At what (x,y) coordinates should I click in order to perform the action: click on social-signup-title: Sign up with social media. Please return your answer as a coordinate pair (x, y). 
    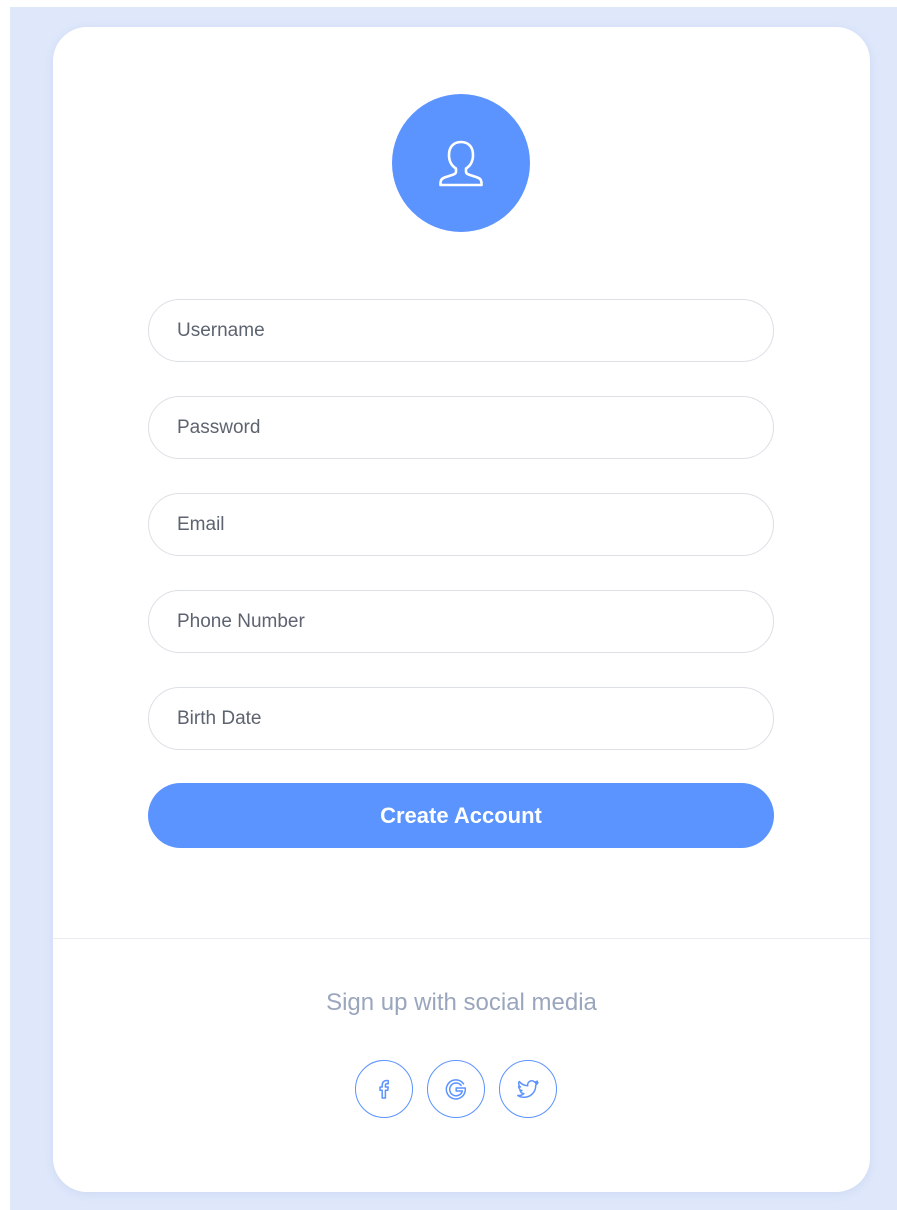
    Looking at the image, I should click on (461, 1002).